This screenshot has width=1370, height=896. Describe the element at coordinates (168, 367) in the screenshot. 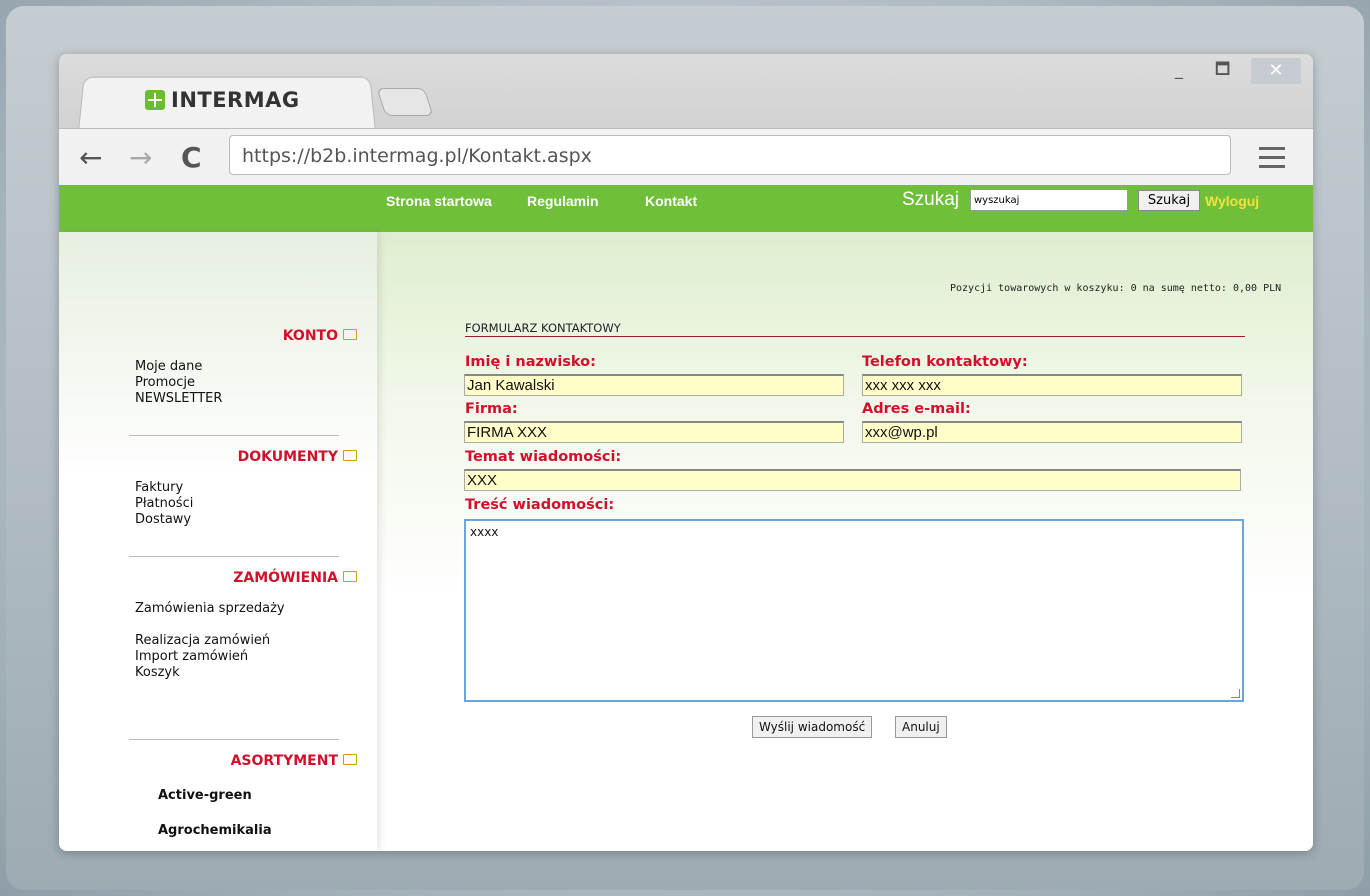

I see `sidebar-link-my-data: Moje dane` at that location.